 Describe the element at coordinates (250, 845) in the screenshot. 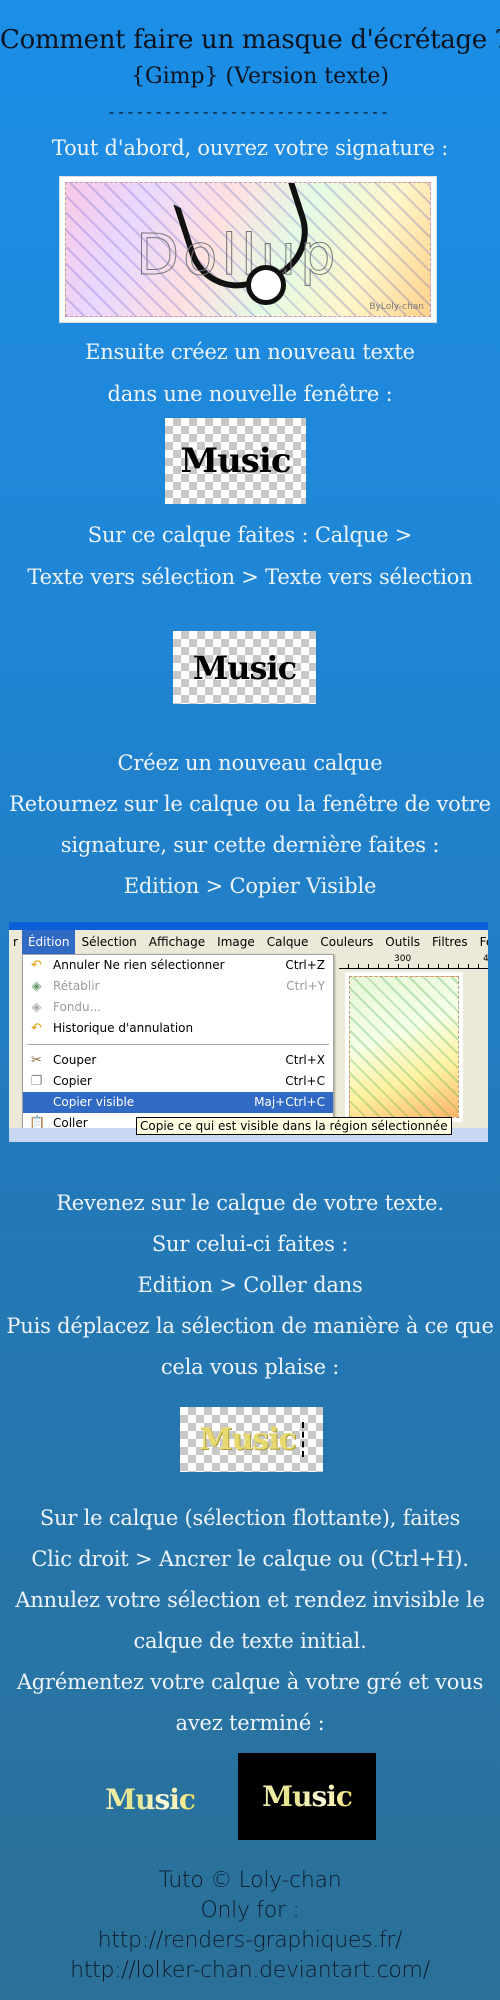

I see `step-4-line-3: signature, sur cette dernière faites :` at that location.